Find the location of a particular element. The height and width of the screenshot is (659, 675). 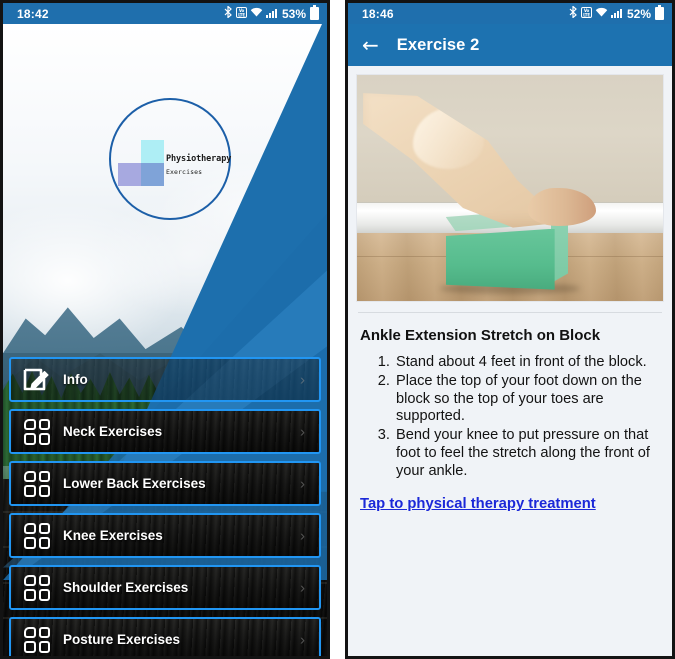

status-icon-group: Vo LTE 52% is located at coordinates (616, 13).